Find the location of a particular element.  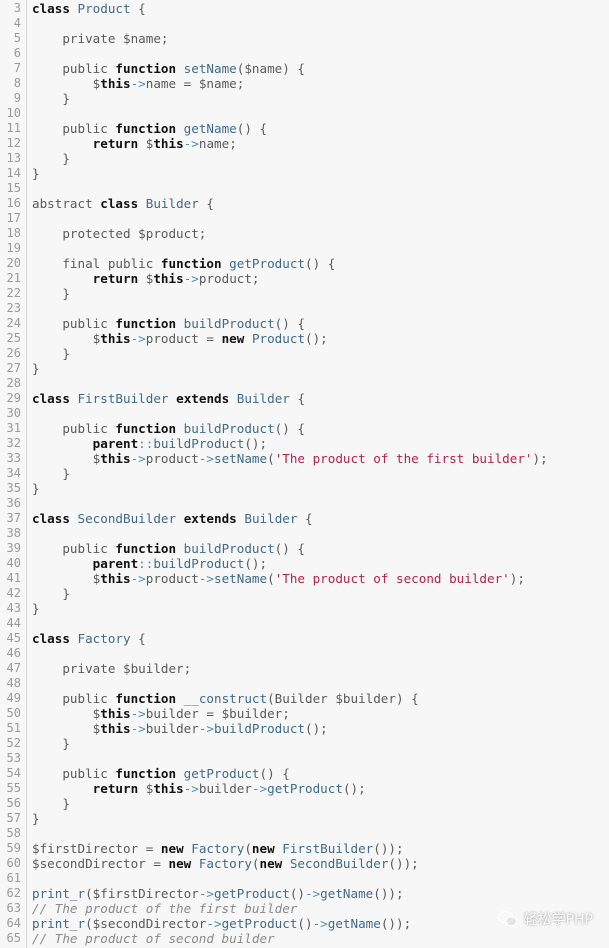

line-number: 27 is located at coordinates (13, 368).